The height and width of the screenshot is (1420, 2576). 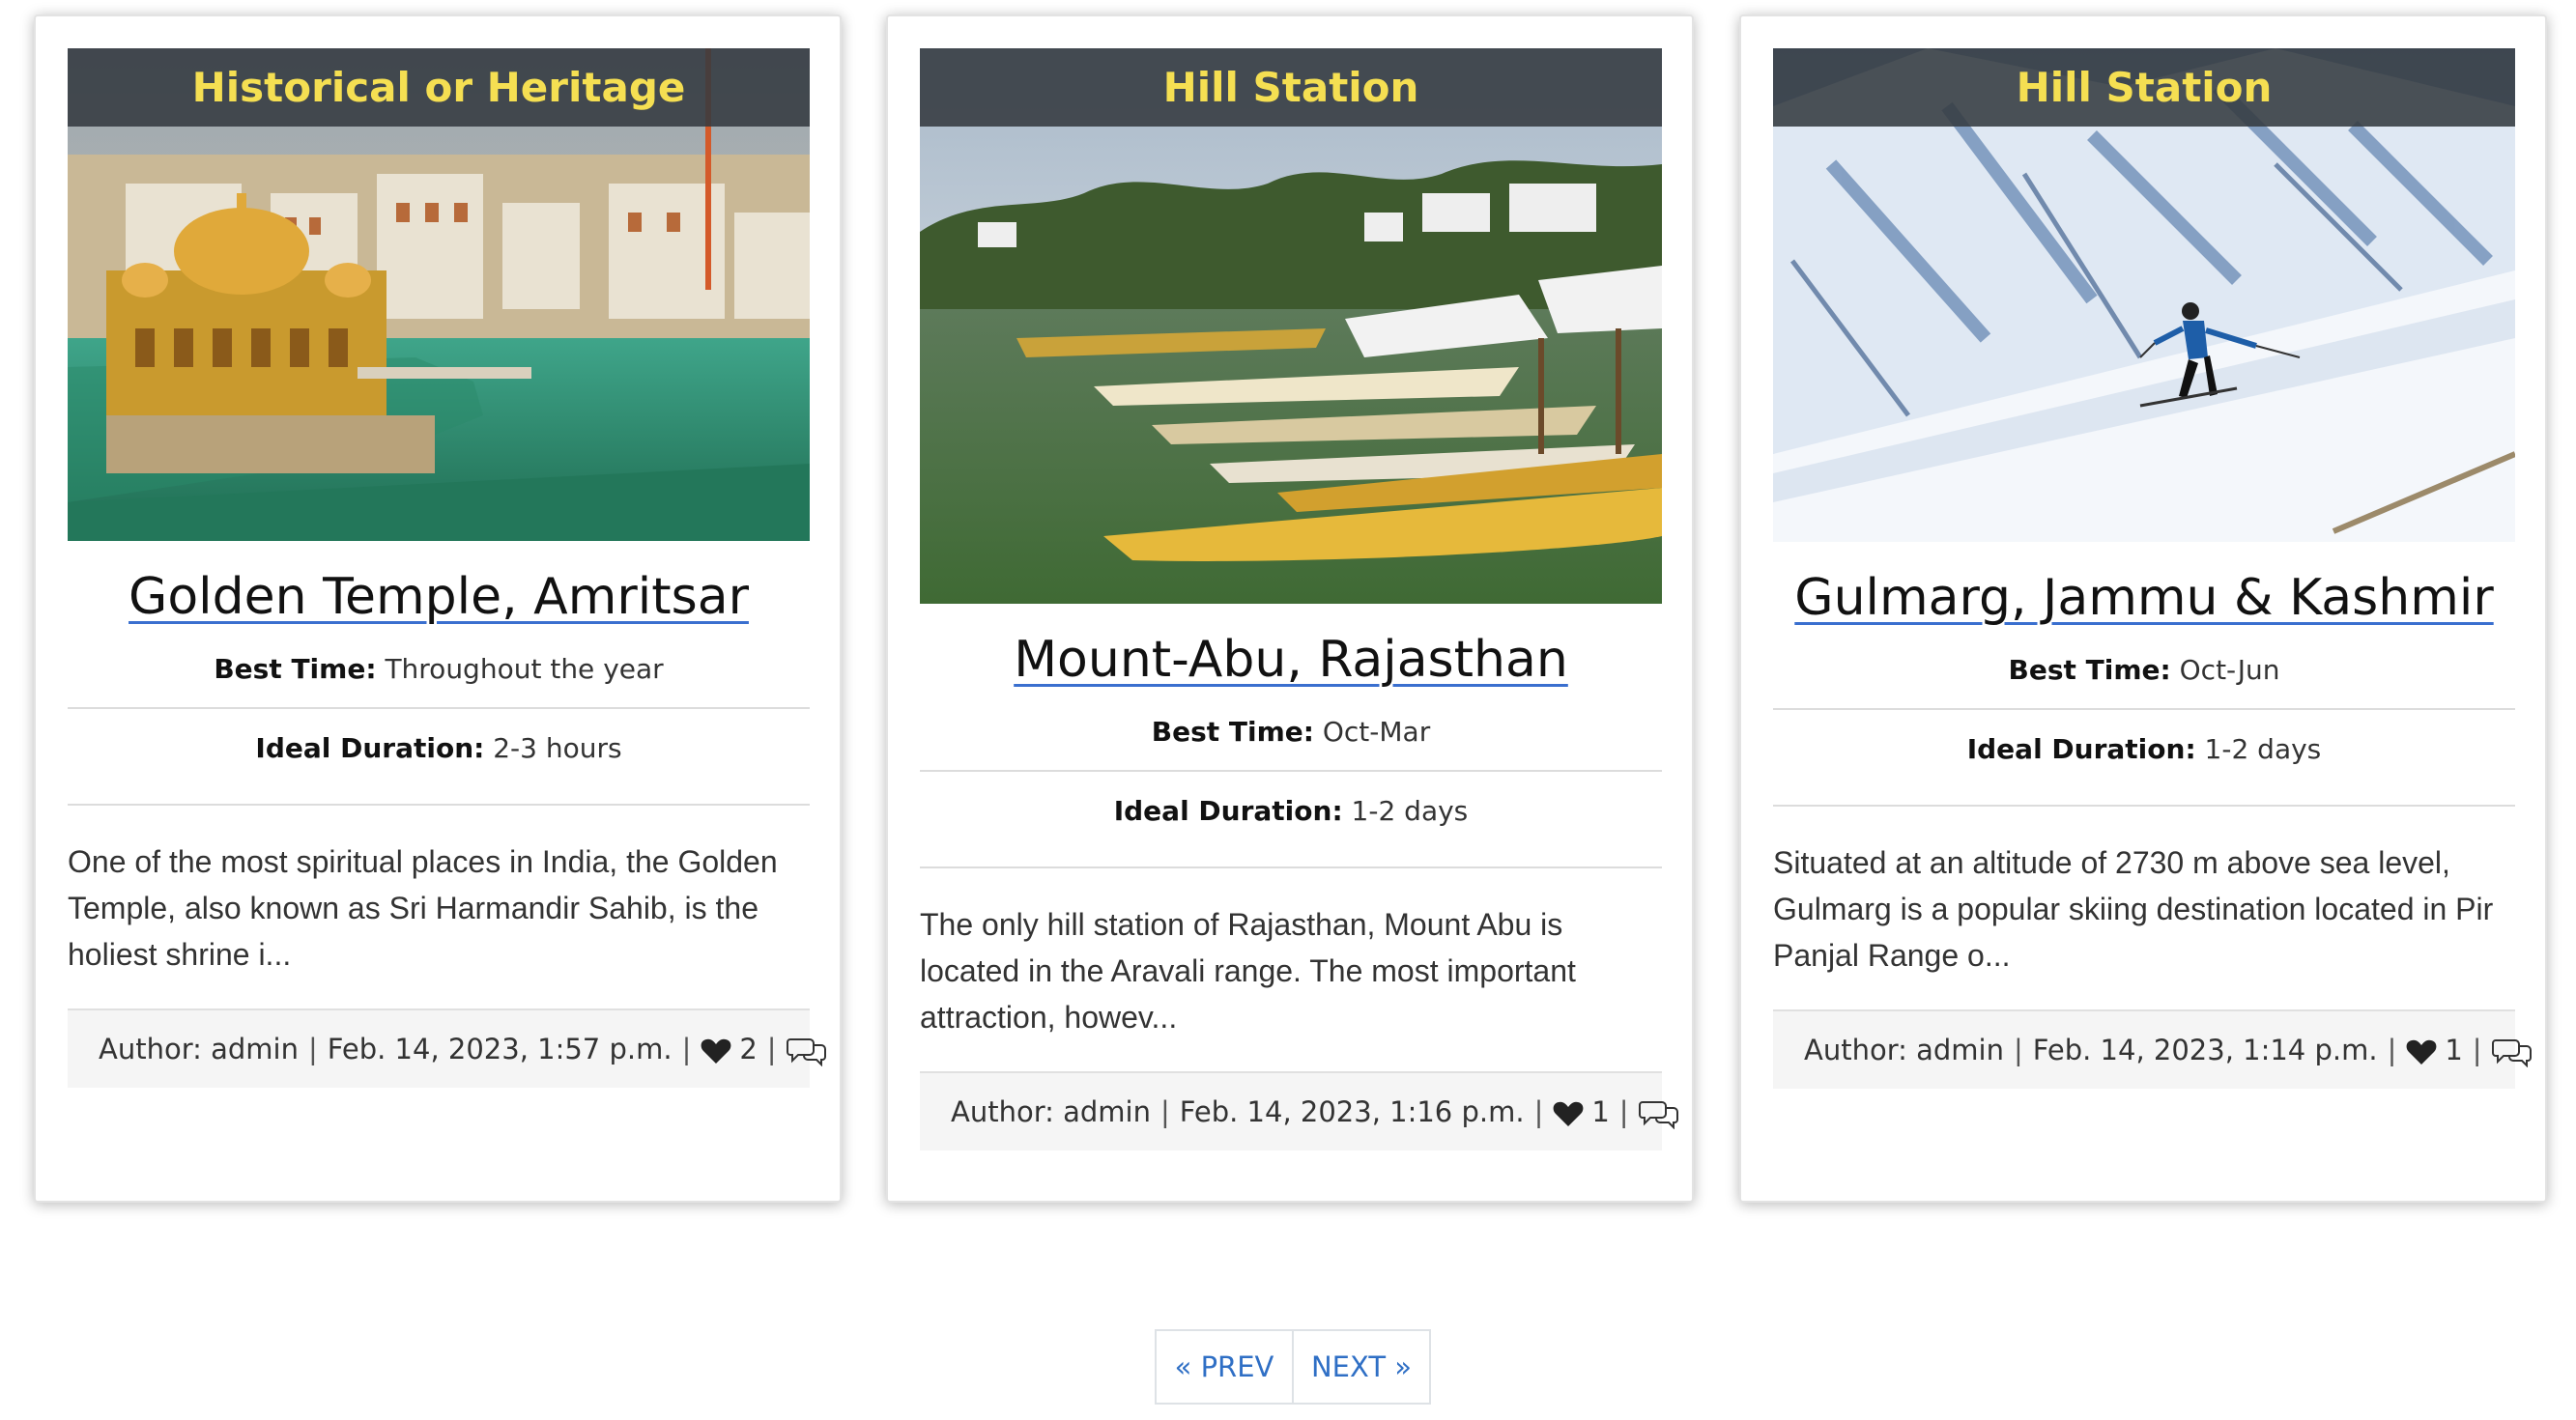 What do you see at coordinates (439, 294) in the screenshot?
I see `card-image: Historical or Heritage` at bounding box center [439, 294].